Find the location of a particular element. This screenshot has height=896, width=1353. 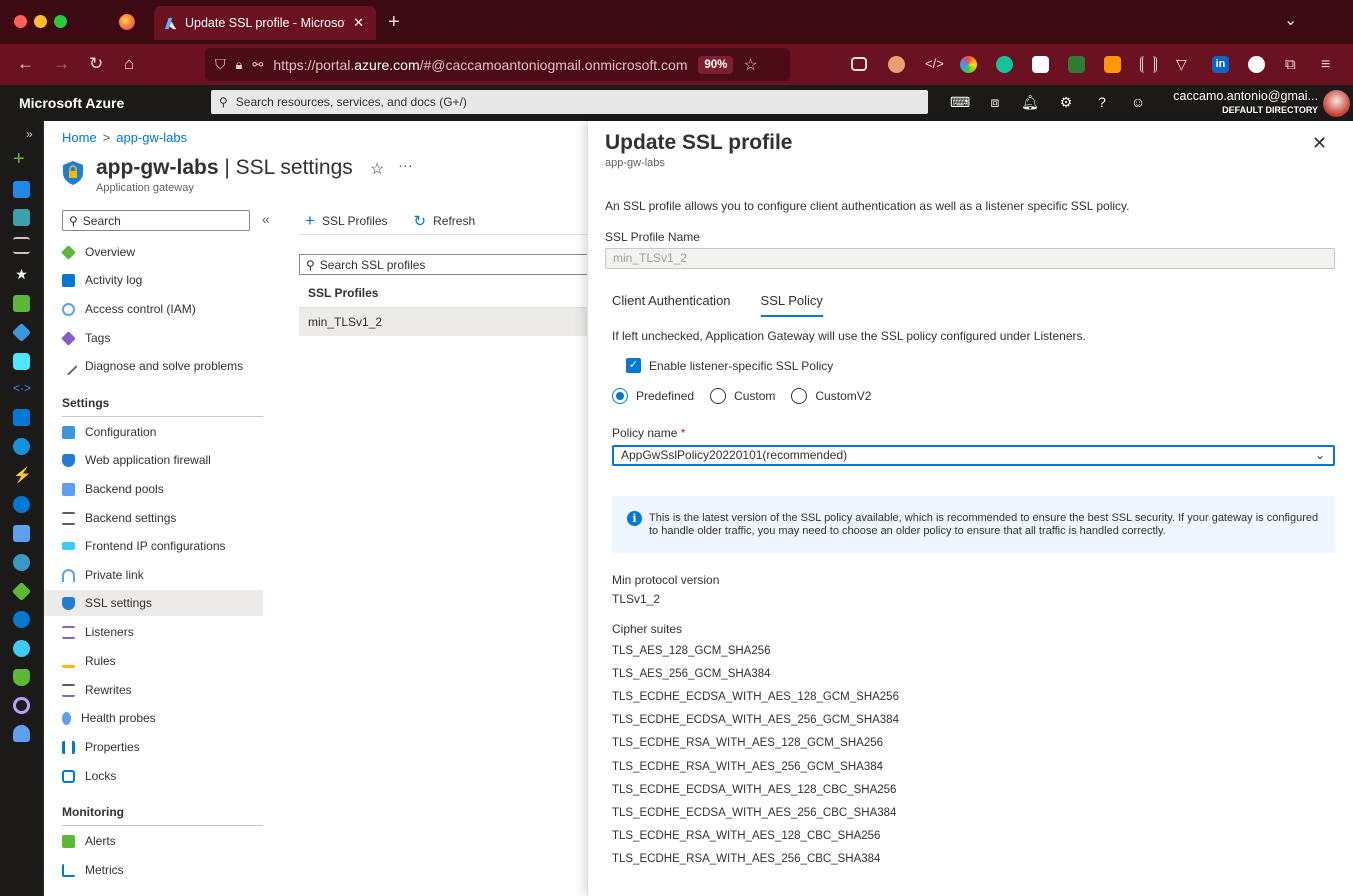

expand-menu-icon: » is located at coordinates (29, 134).